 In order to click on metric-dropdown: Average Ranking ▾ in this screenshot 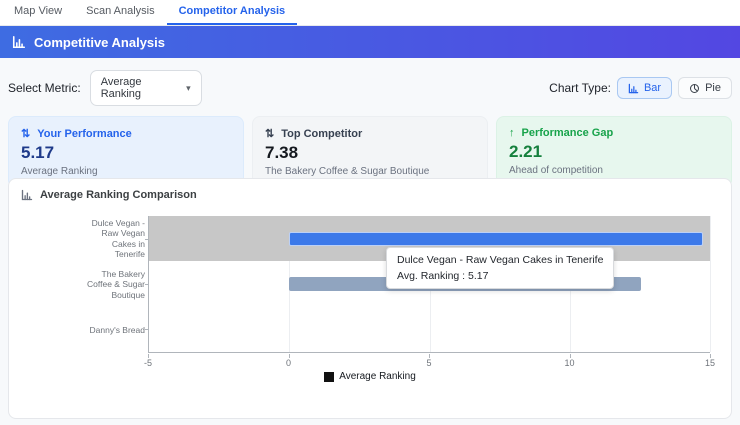, I will do `click(145, 88)`.